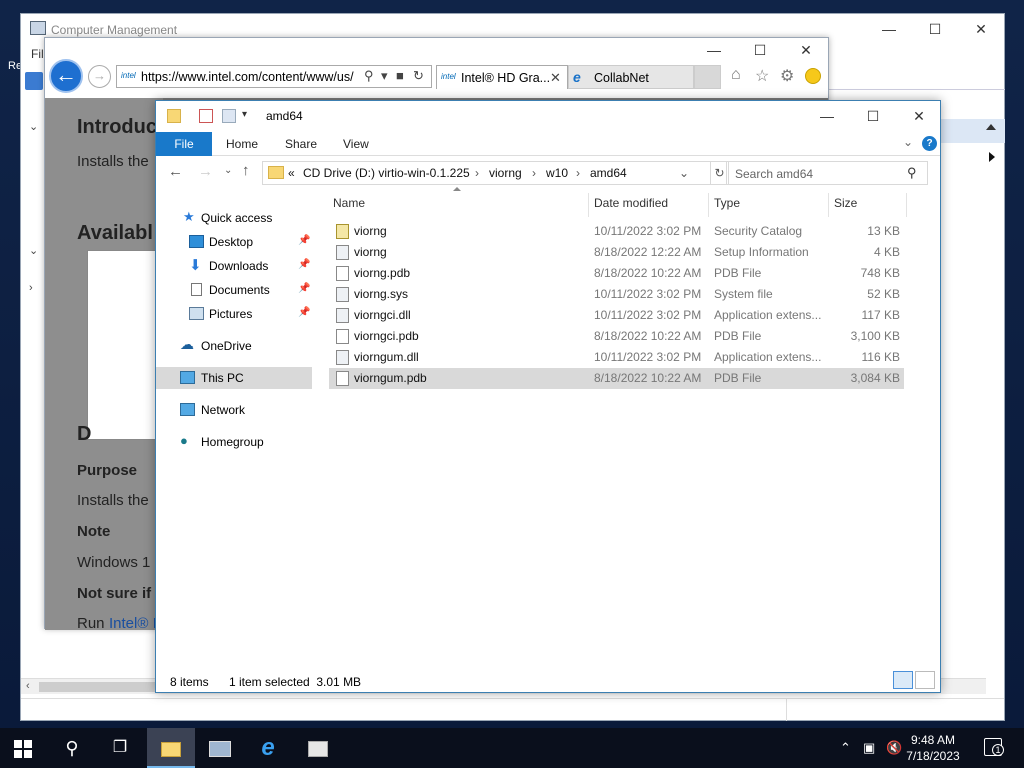 Image resolution: width=1024 pixels, height=768 pixels. What do you see at coordinates (994, 747) in the screenshot?
I see `notification-icon: 1` at bounding box center [994, 747].